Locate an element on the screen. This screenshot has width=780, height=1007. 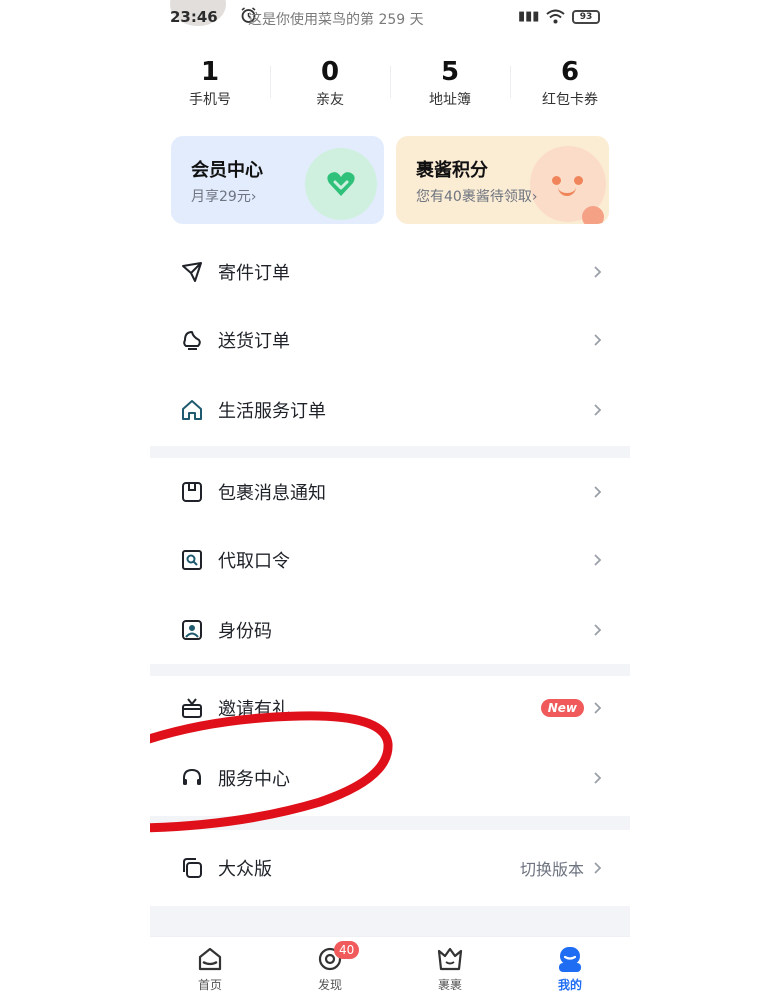
smile is located at coordinates (567, 191).